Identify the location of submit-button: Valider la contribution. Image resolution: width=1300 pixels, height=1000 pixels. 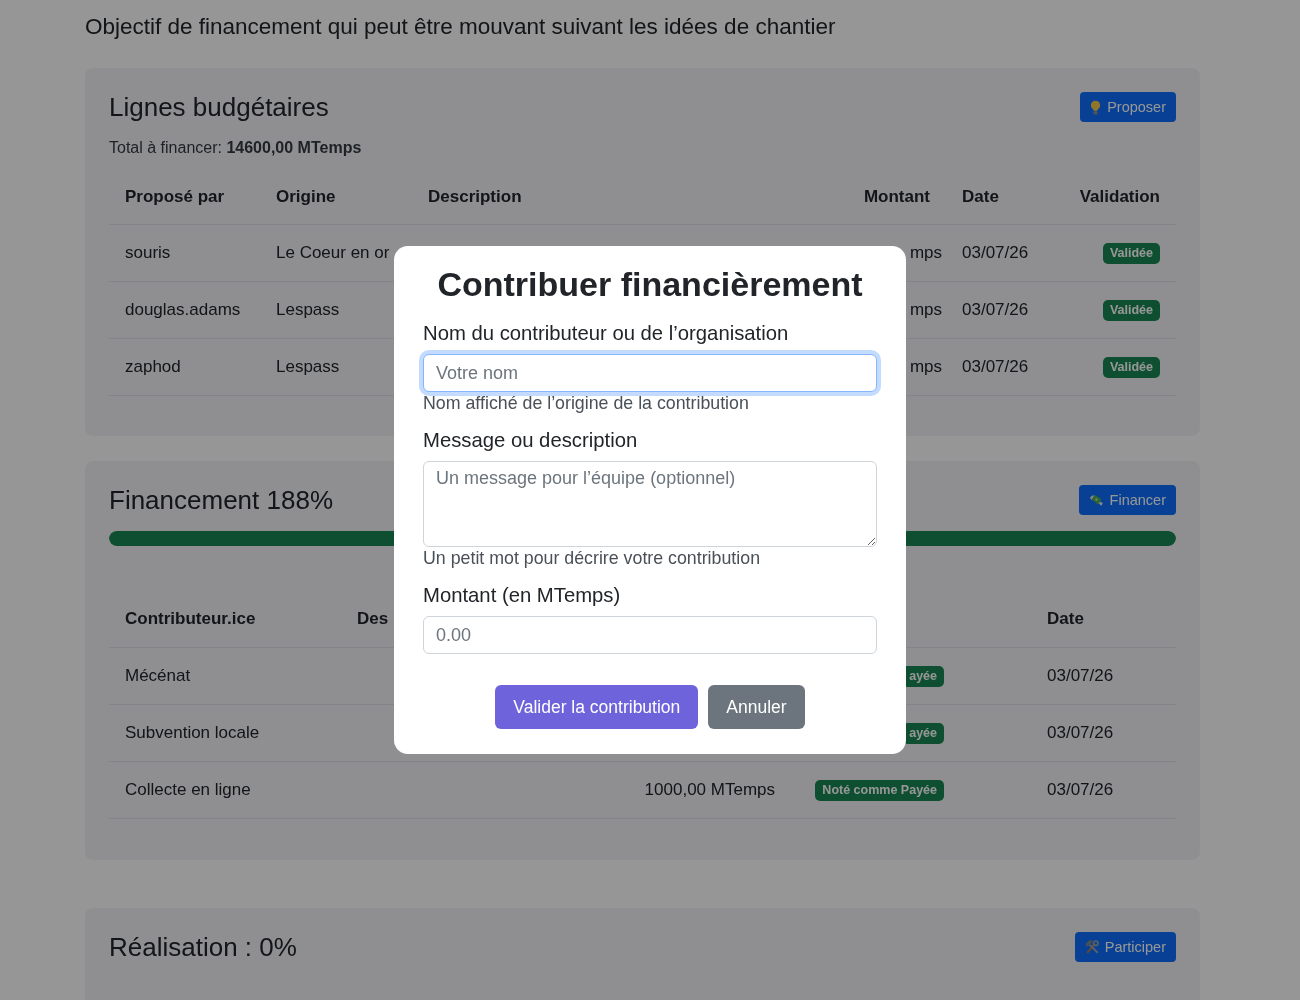
(597, 707).